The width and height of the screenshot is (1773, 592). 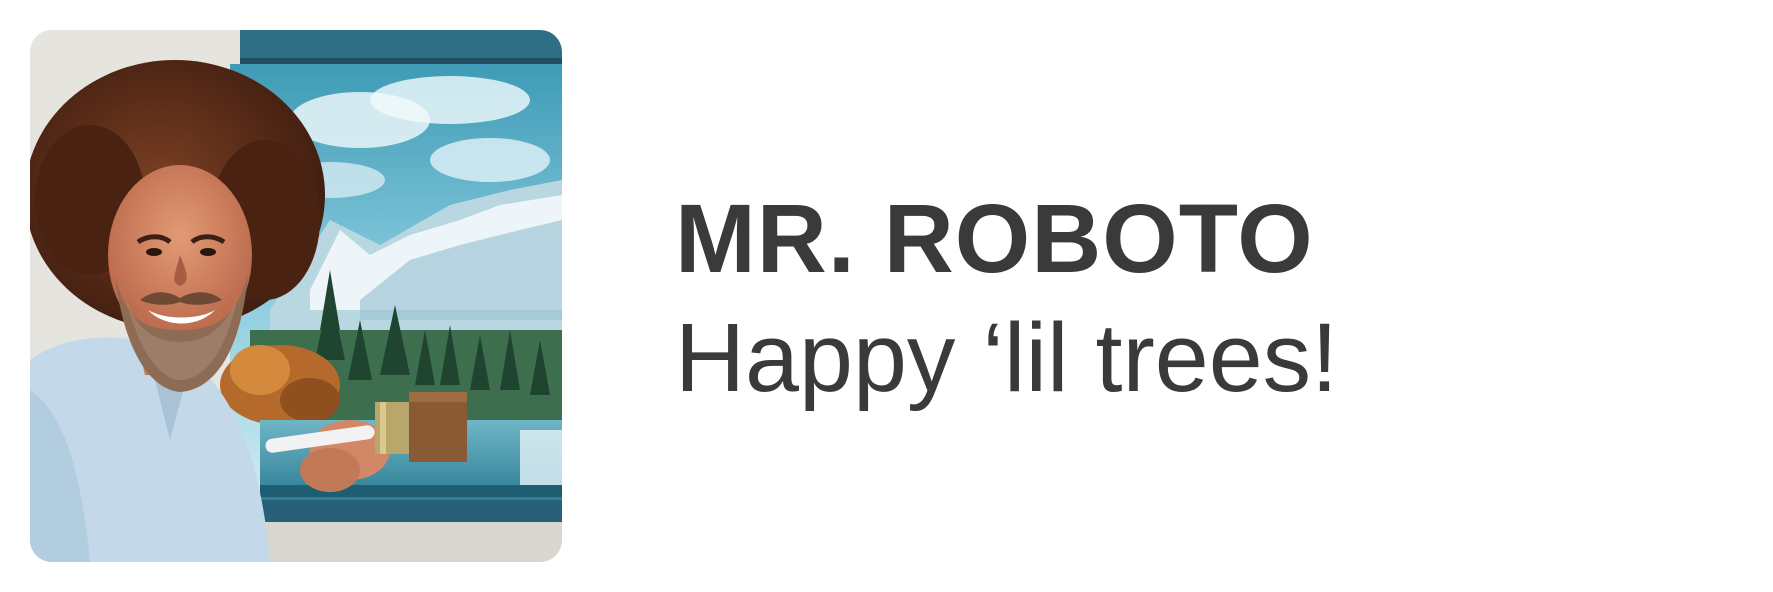 What do you see at coordinates (994, 238) in the screenshot?
I see `profile-name: MR. ROBOTO` at bounding box center [994, 238].